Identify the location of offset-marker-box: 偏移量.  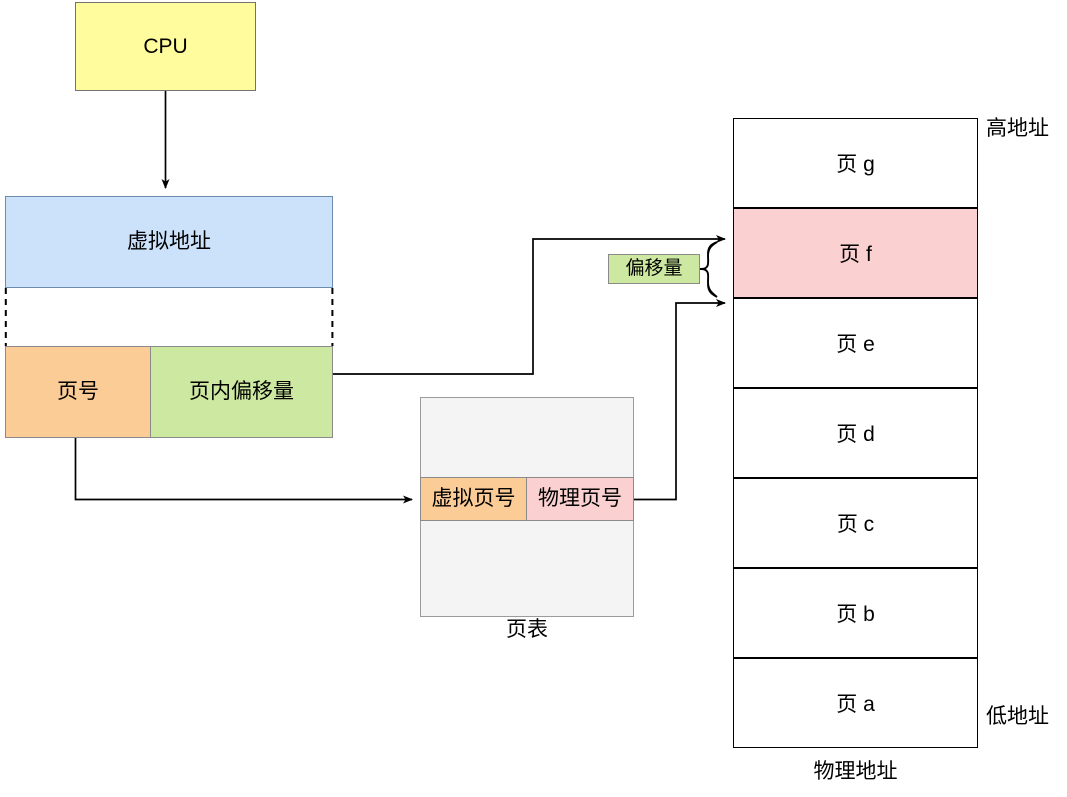
(654, 269).